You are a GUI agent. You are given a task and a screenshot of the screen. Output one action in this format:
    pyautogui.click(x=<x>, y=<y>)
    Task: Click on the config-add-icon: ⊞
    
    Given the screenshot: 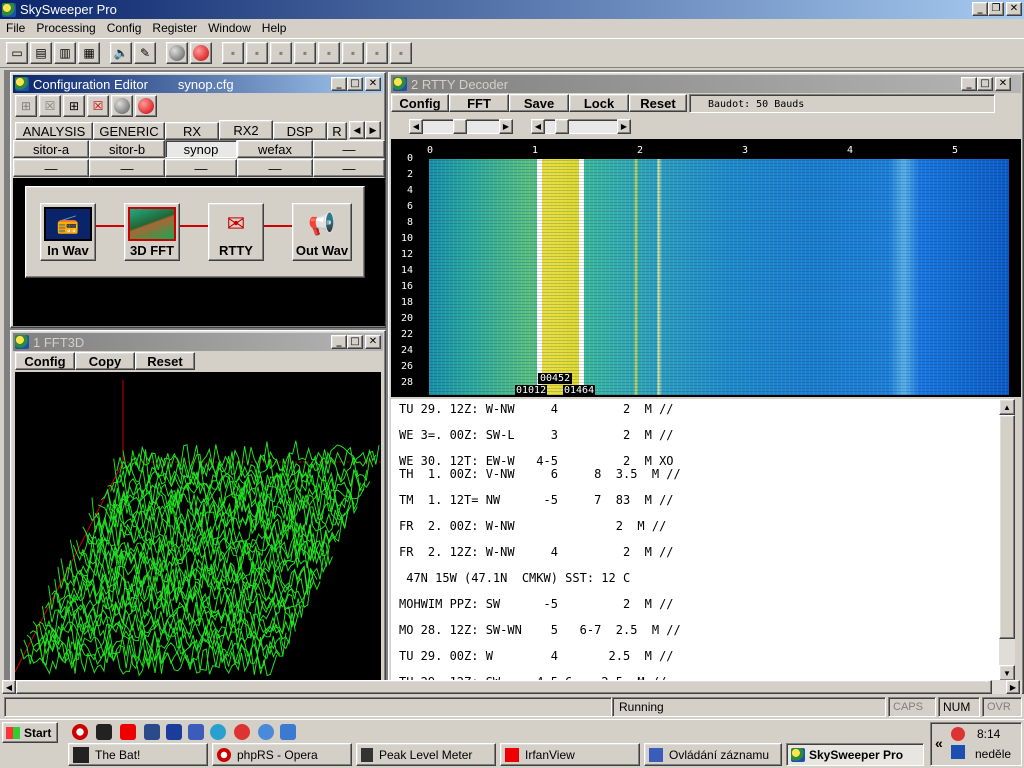 What is the action you would take?
    pyautogui.click(x=26, y=106)
    